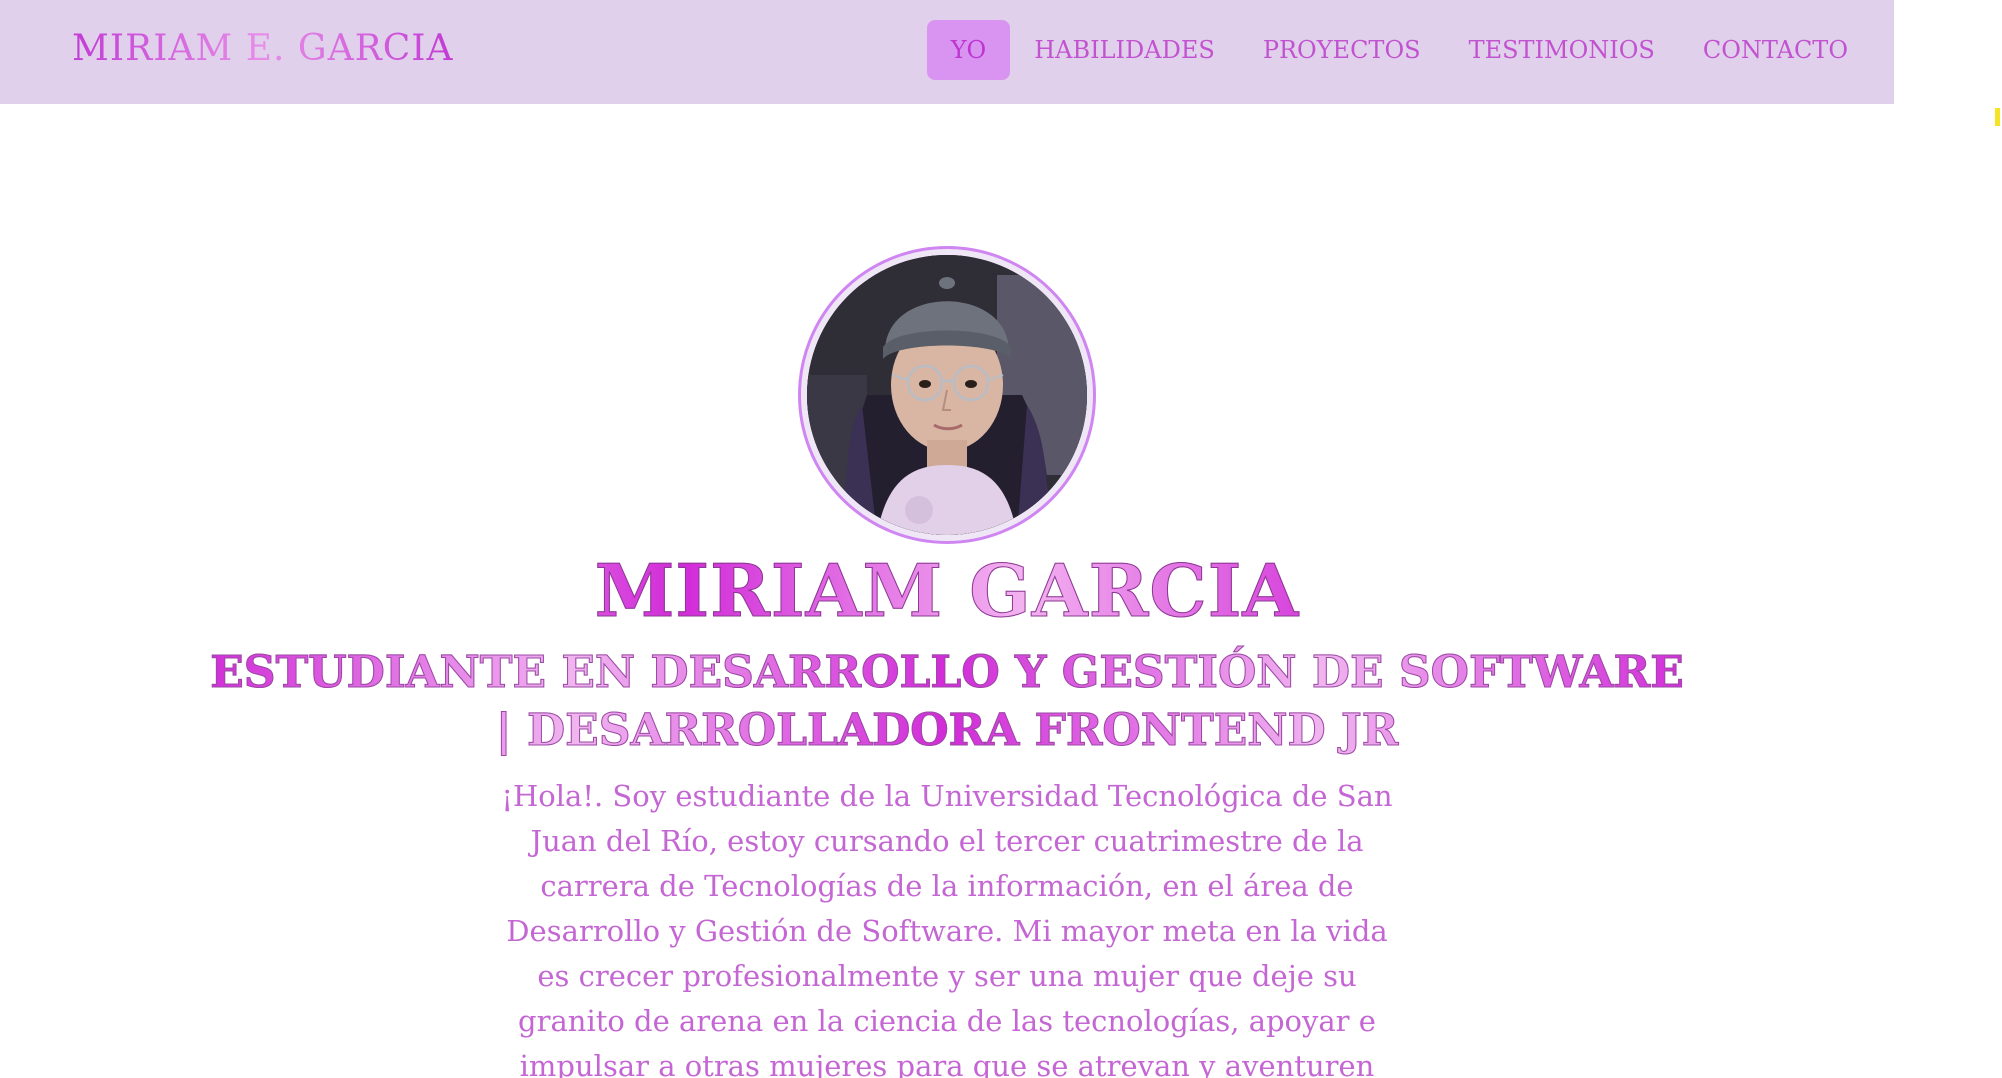  Describe the element at coordinates (1342, 50) in the screenshot. I see `nav-link-proyectos: PROYECTOS` at that location.